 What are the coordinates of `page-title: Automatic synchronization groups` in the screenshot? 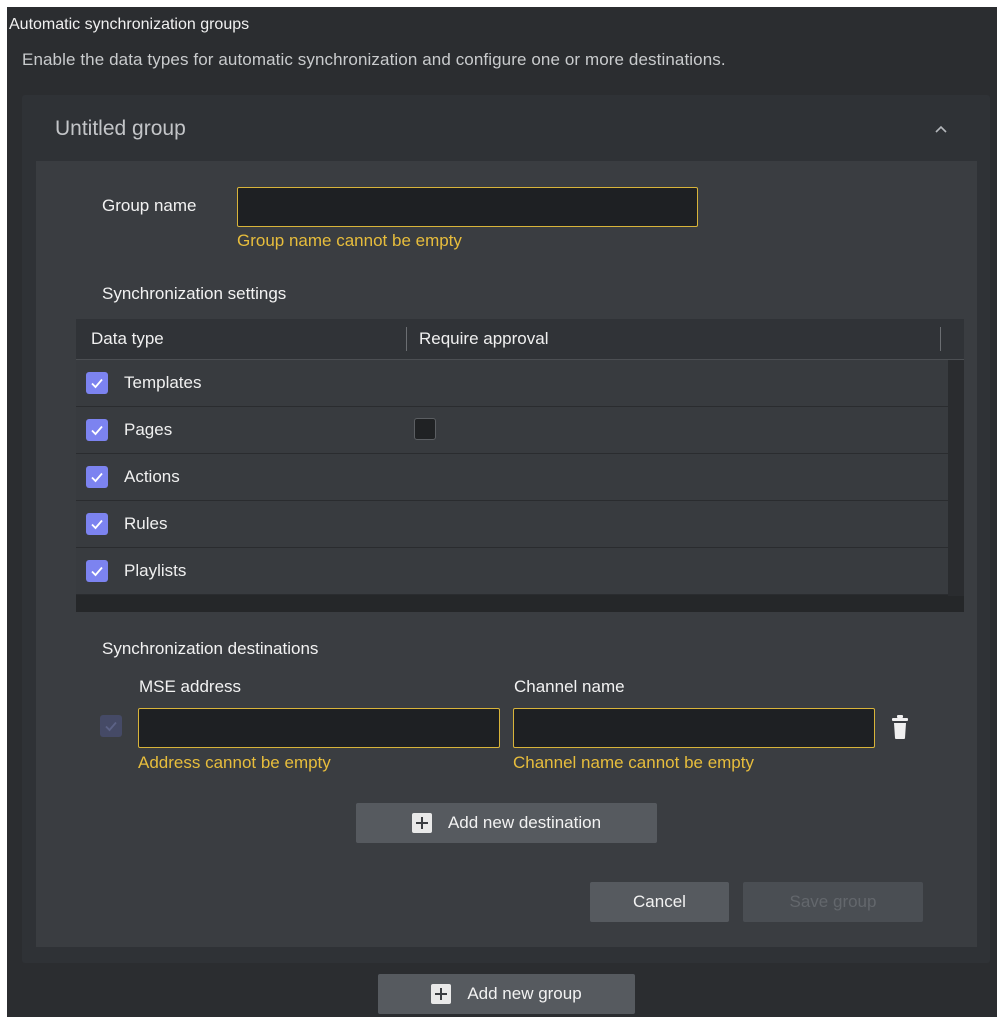 It's located at (129, 24).